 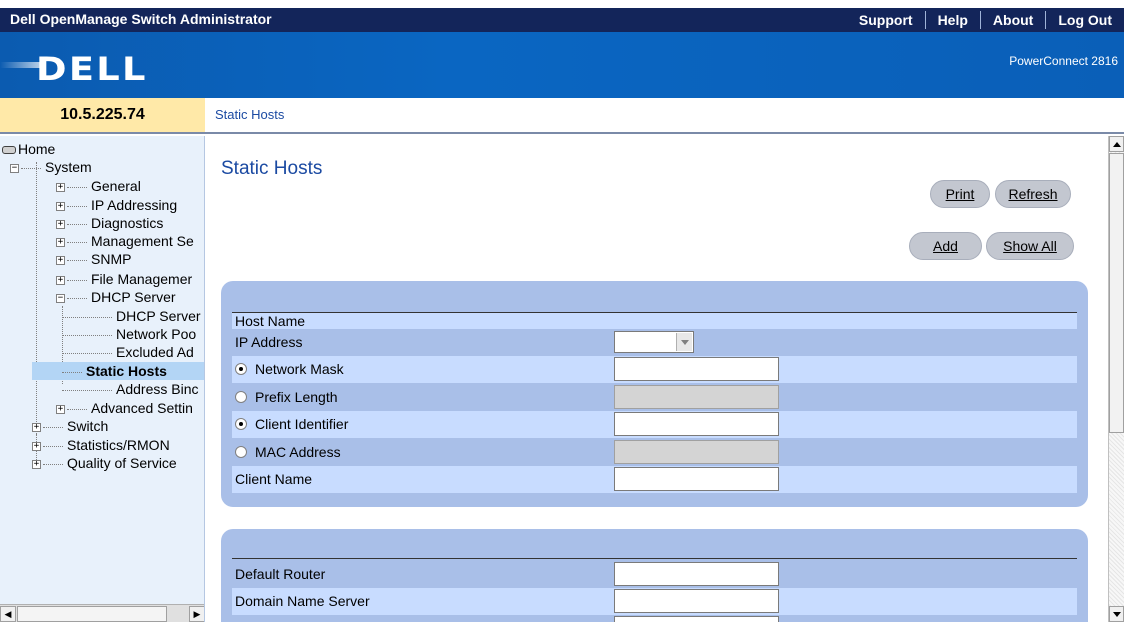 I want to click on scroll-right-icon: ▶, so click(x=196, y=614).